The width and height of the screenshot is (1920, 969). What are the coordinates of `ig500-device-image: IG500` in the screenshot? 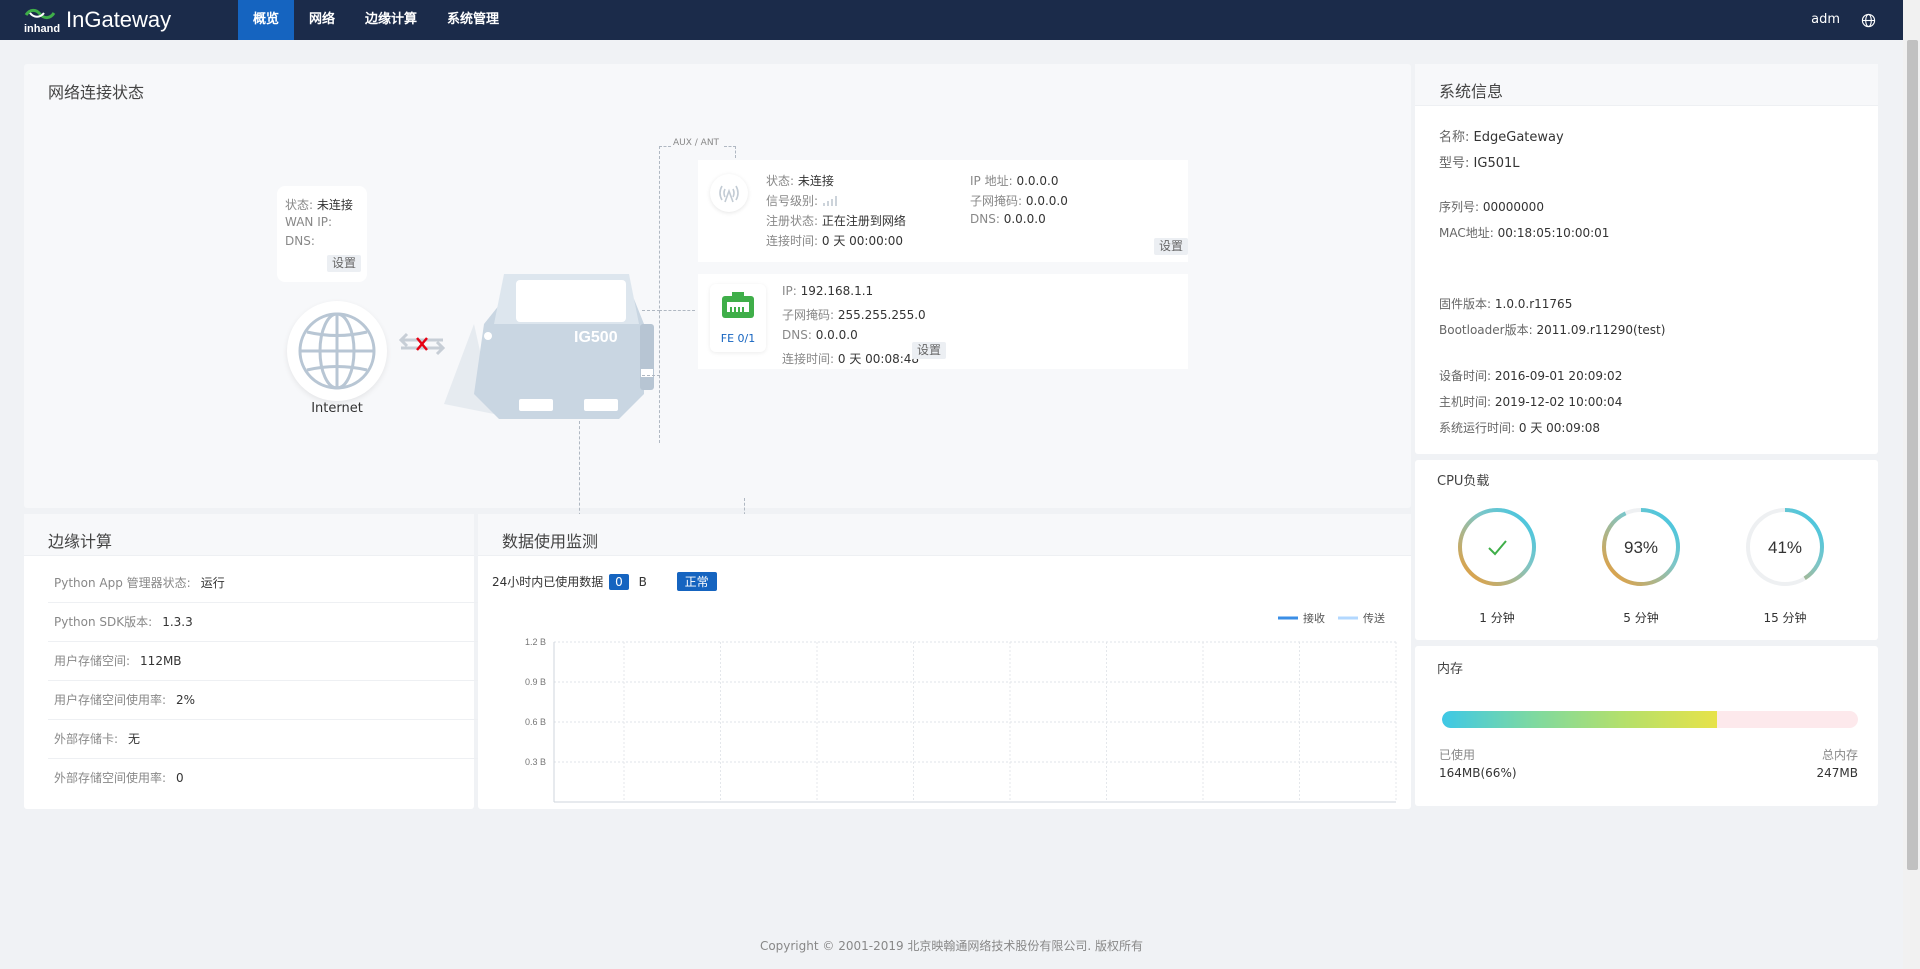 It's located at (554, 344).